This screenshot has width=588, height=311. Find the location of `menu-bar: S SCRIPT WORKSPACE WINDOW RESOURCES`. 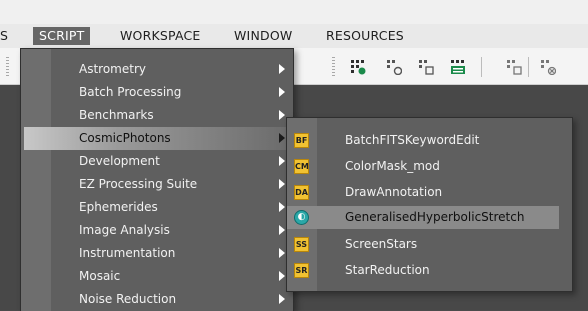

menu-bar: S SCRIPT WORKSPACE WINDOW RESOURCES is located at coordinates (294, 36).